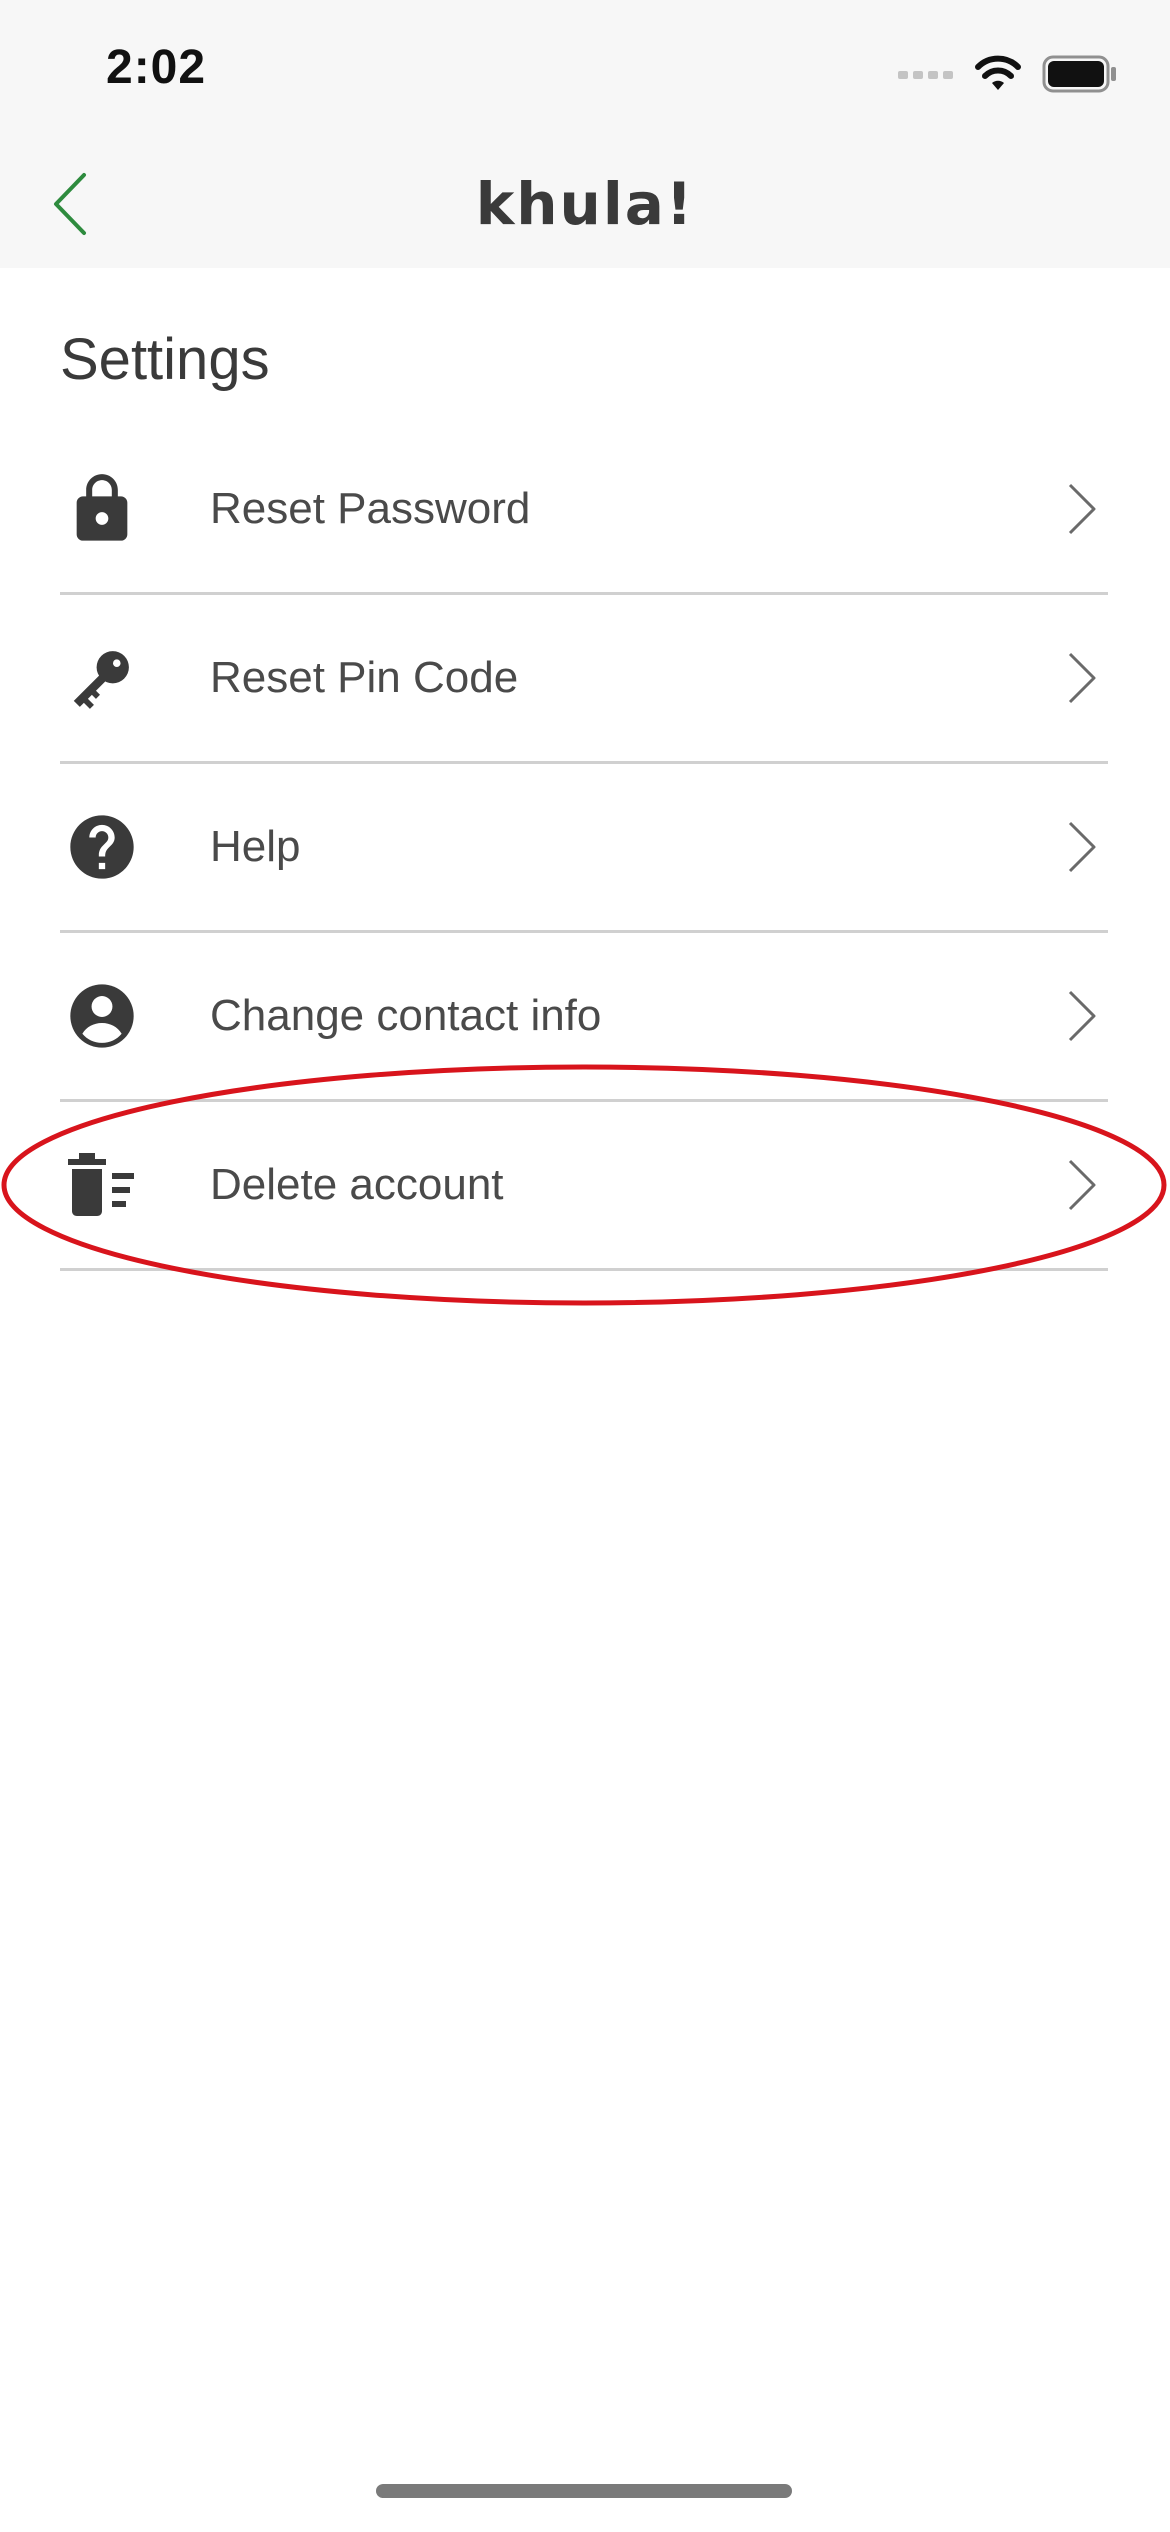 The width and height of the screenshot is (1170, 2532). Describe the element at coordinates (406, 1015) in the screenshot. I see `settings-item-label: Change contact info` at that location.